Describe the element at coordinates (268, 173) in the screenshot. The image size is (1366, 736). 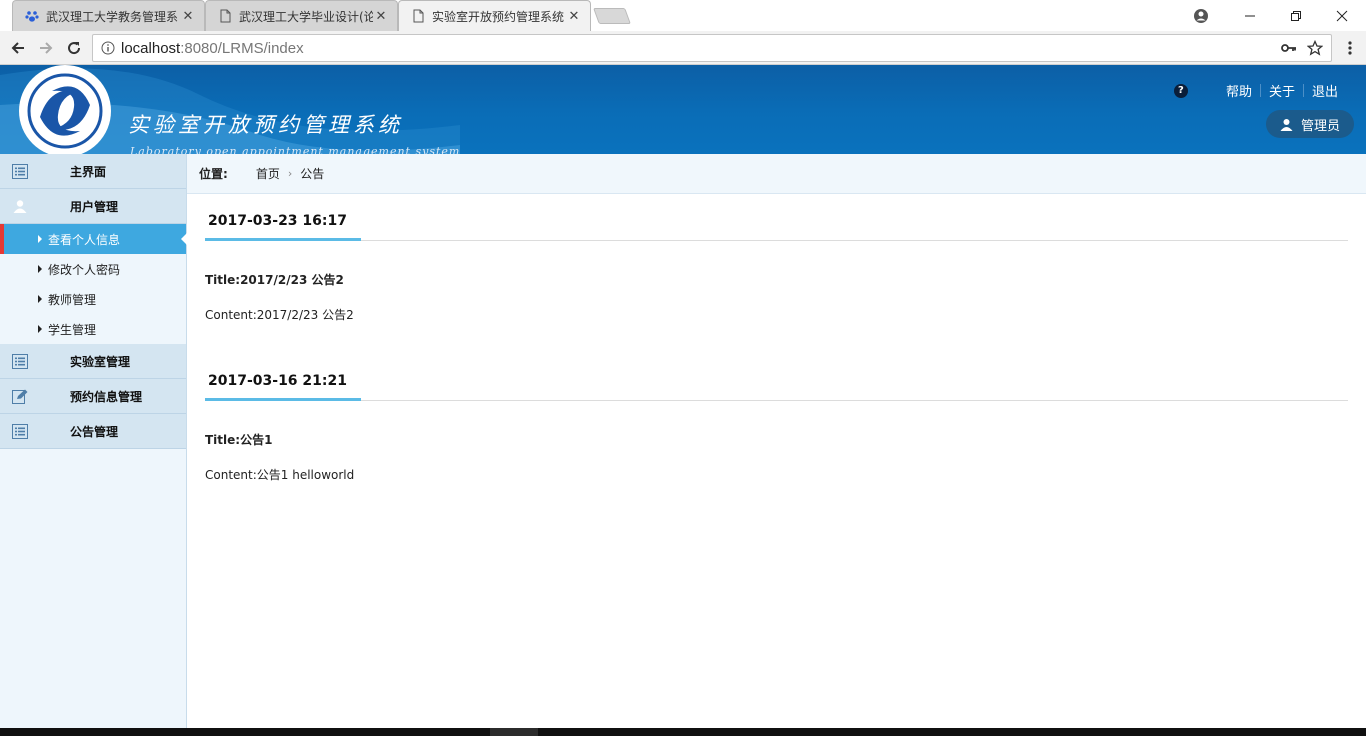
I see `breadcrumb-home: 首页` at that location.